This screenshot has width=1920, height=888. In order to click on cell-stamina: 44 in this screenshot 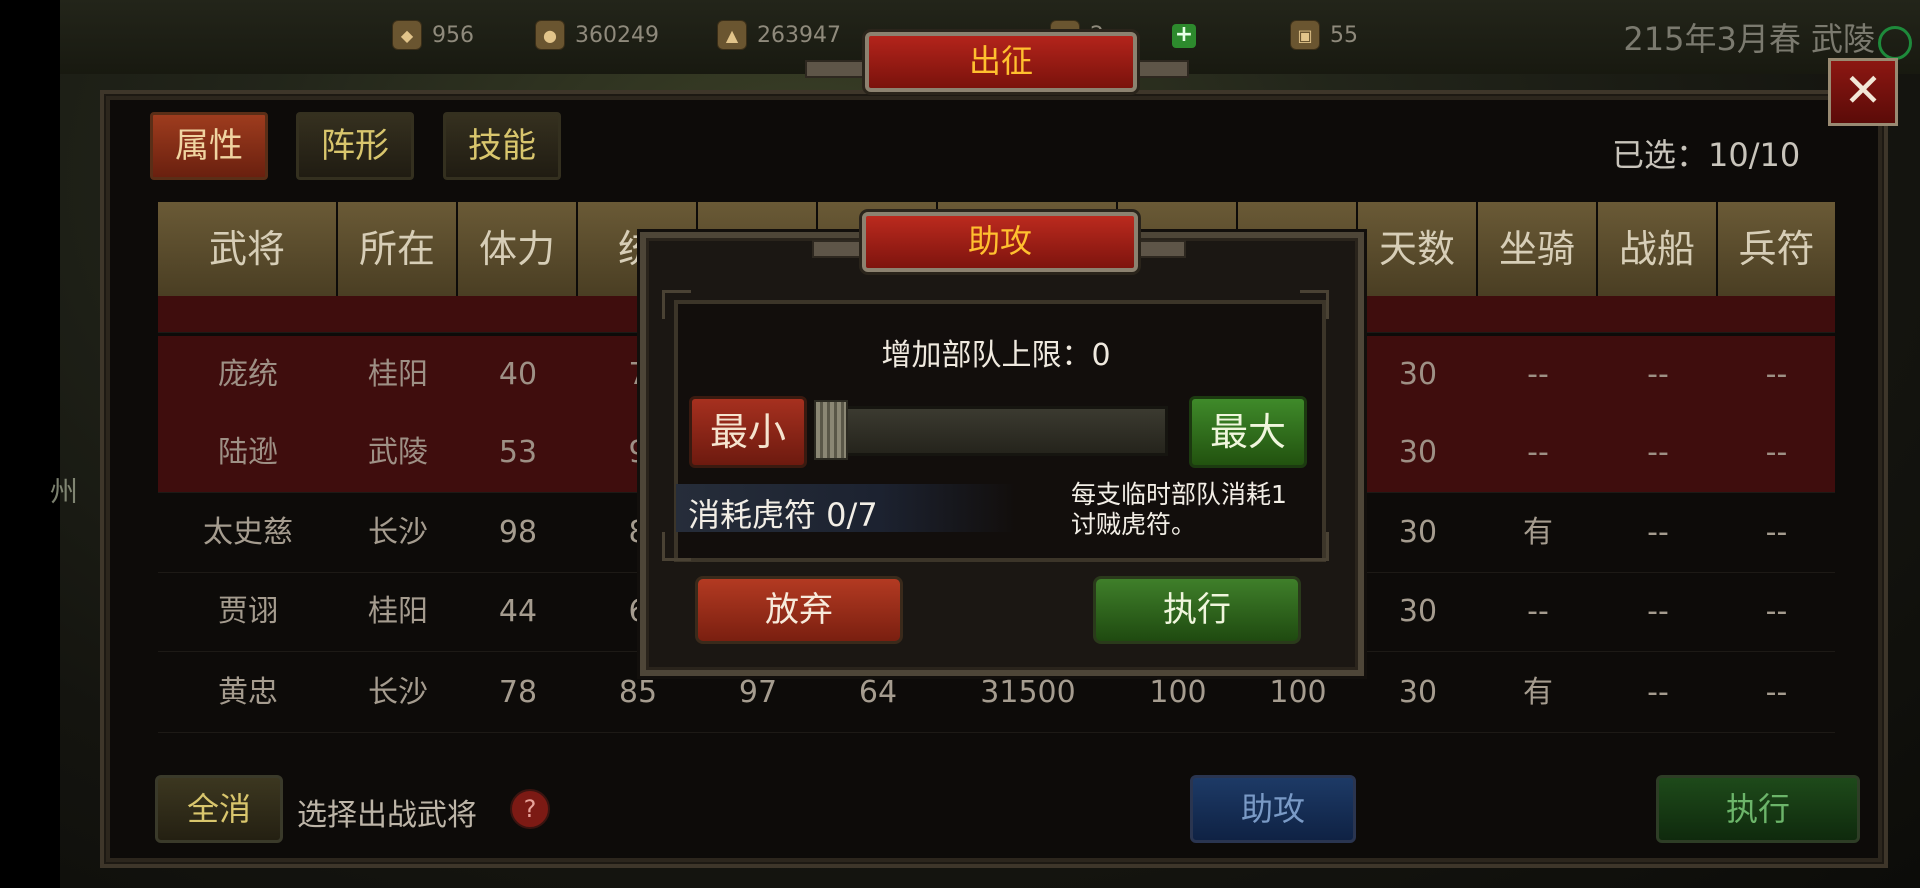, I will do `click(518, 611)`.